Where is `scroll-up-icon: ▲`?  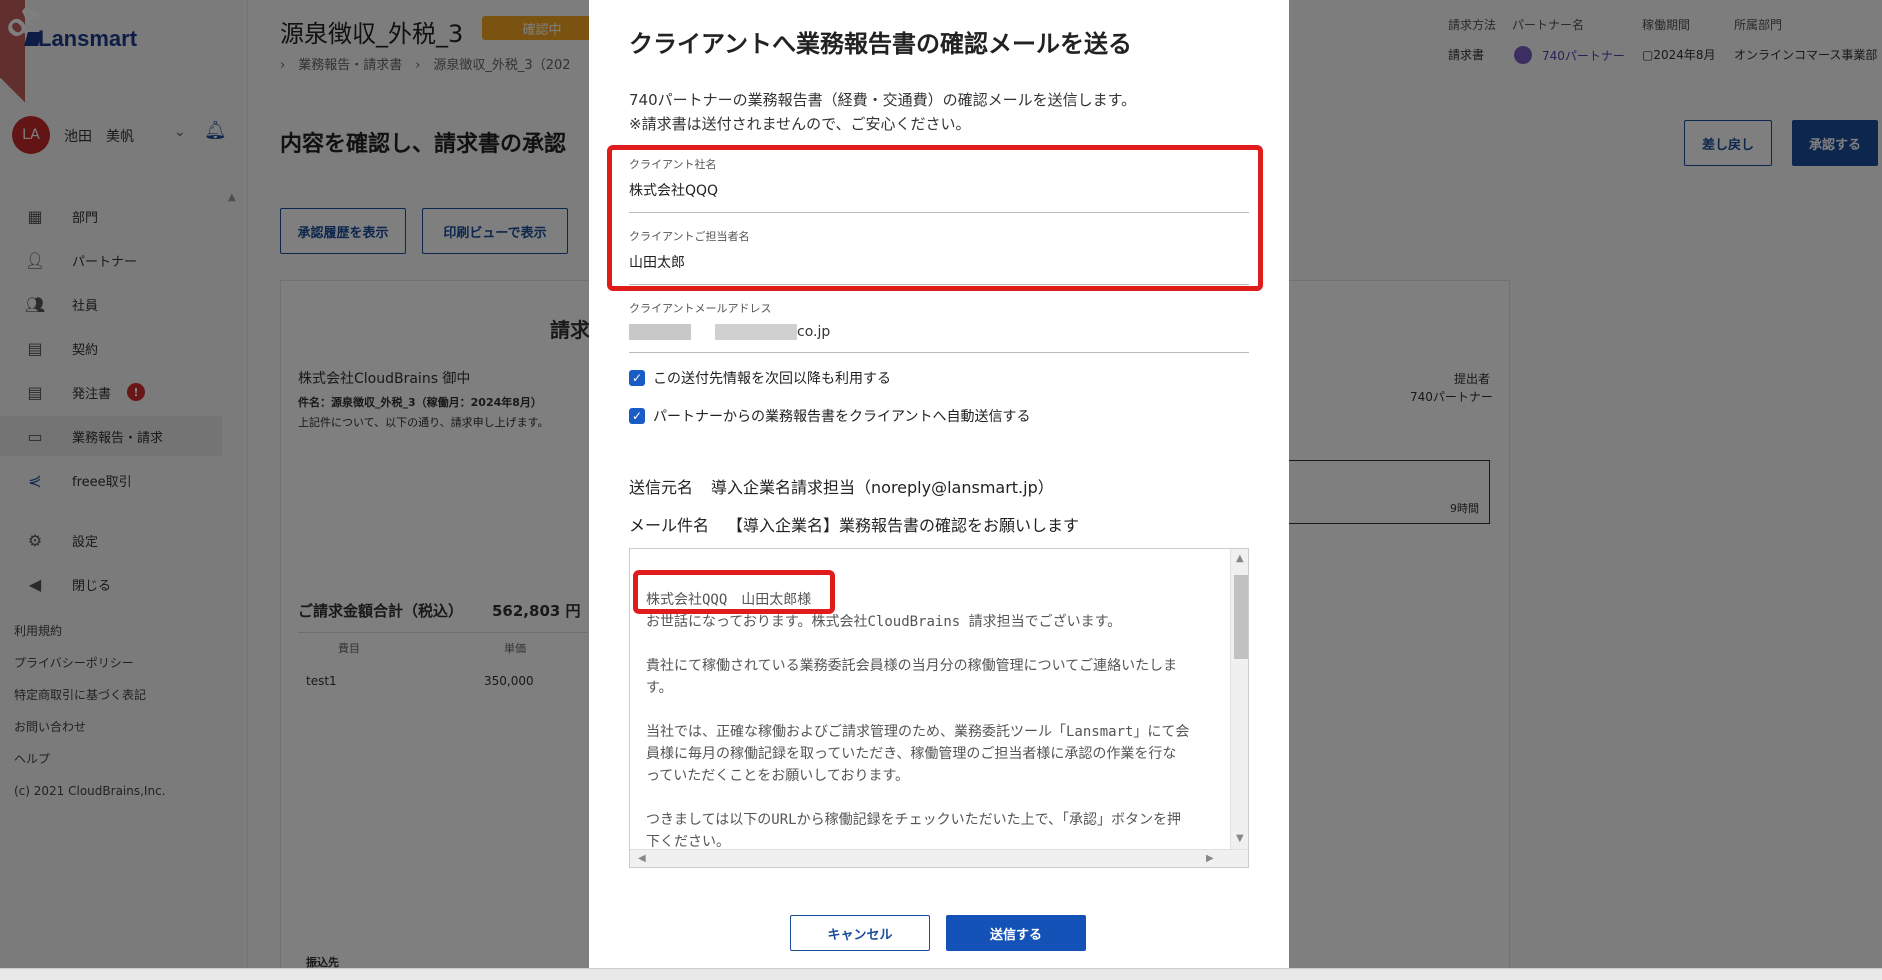
scroll-up-icon: ▲ is located at coordinates (1240, 558).